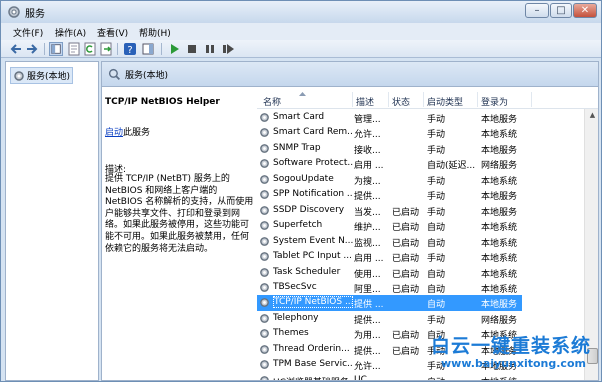 The height and width of the screenshot is (382, 602). What do you see at coordinates (309, 209) in the screenshot?
I see `service-name-cell: SSDP Discovery` at bounding box center [309, 209].